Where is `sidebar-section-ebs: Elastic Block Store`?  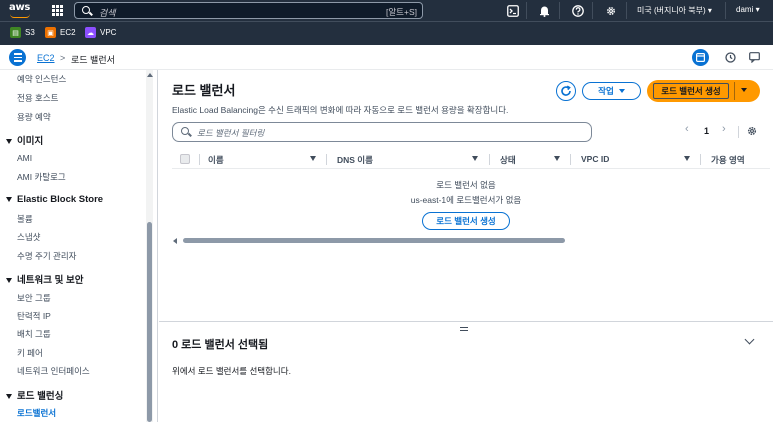 sidebar-section-ebs: Elastic Block Store is located at coordinates (54, 199).